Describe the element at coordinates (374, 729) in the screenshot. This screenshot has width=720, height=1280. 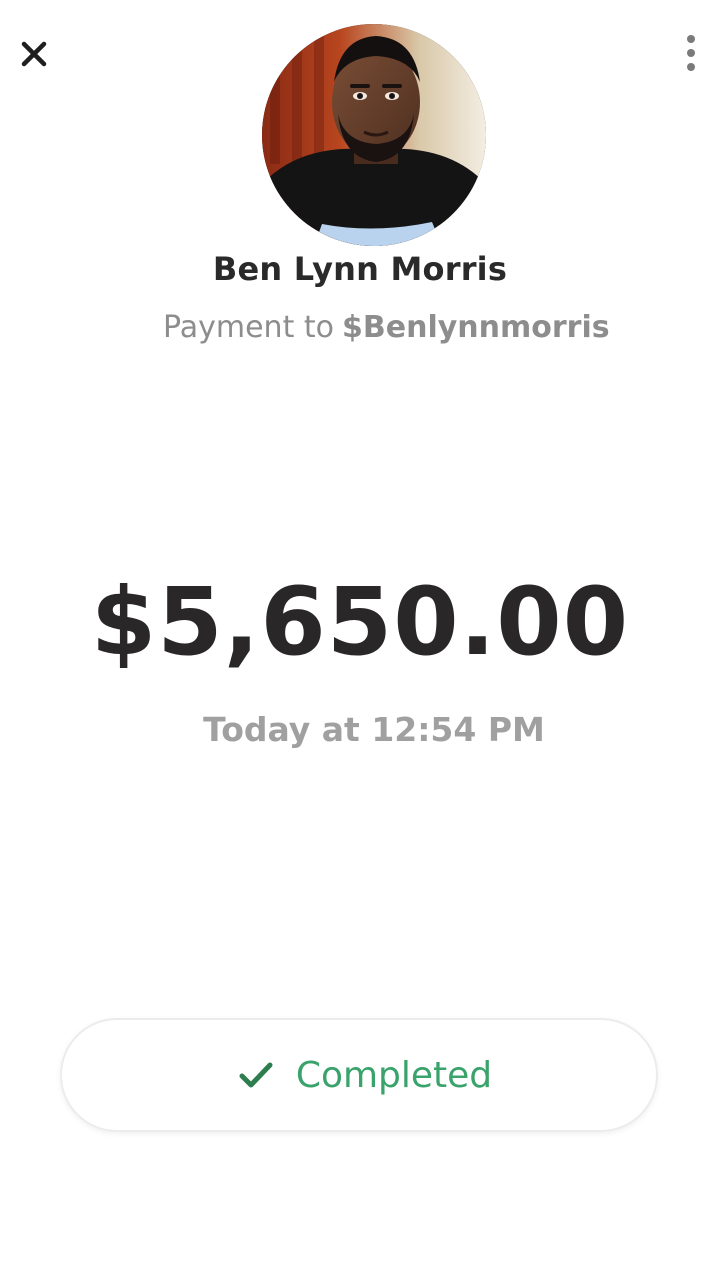
I see `payment-timestamp: Today at 12:54 PM` at that location.